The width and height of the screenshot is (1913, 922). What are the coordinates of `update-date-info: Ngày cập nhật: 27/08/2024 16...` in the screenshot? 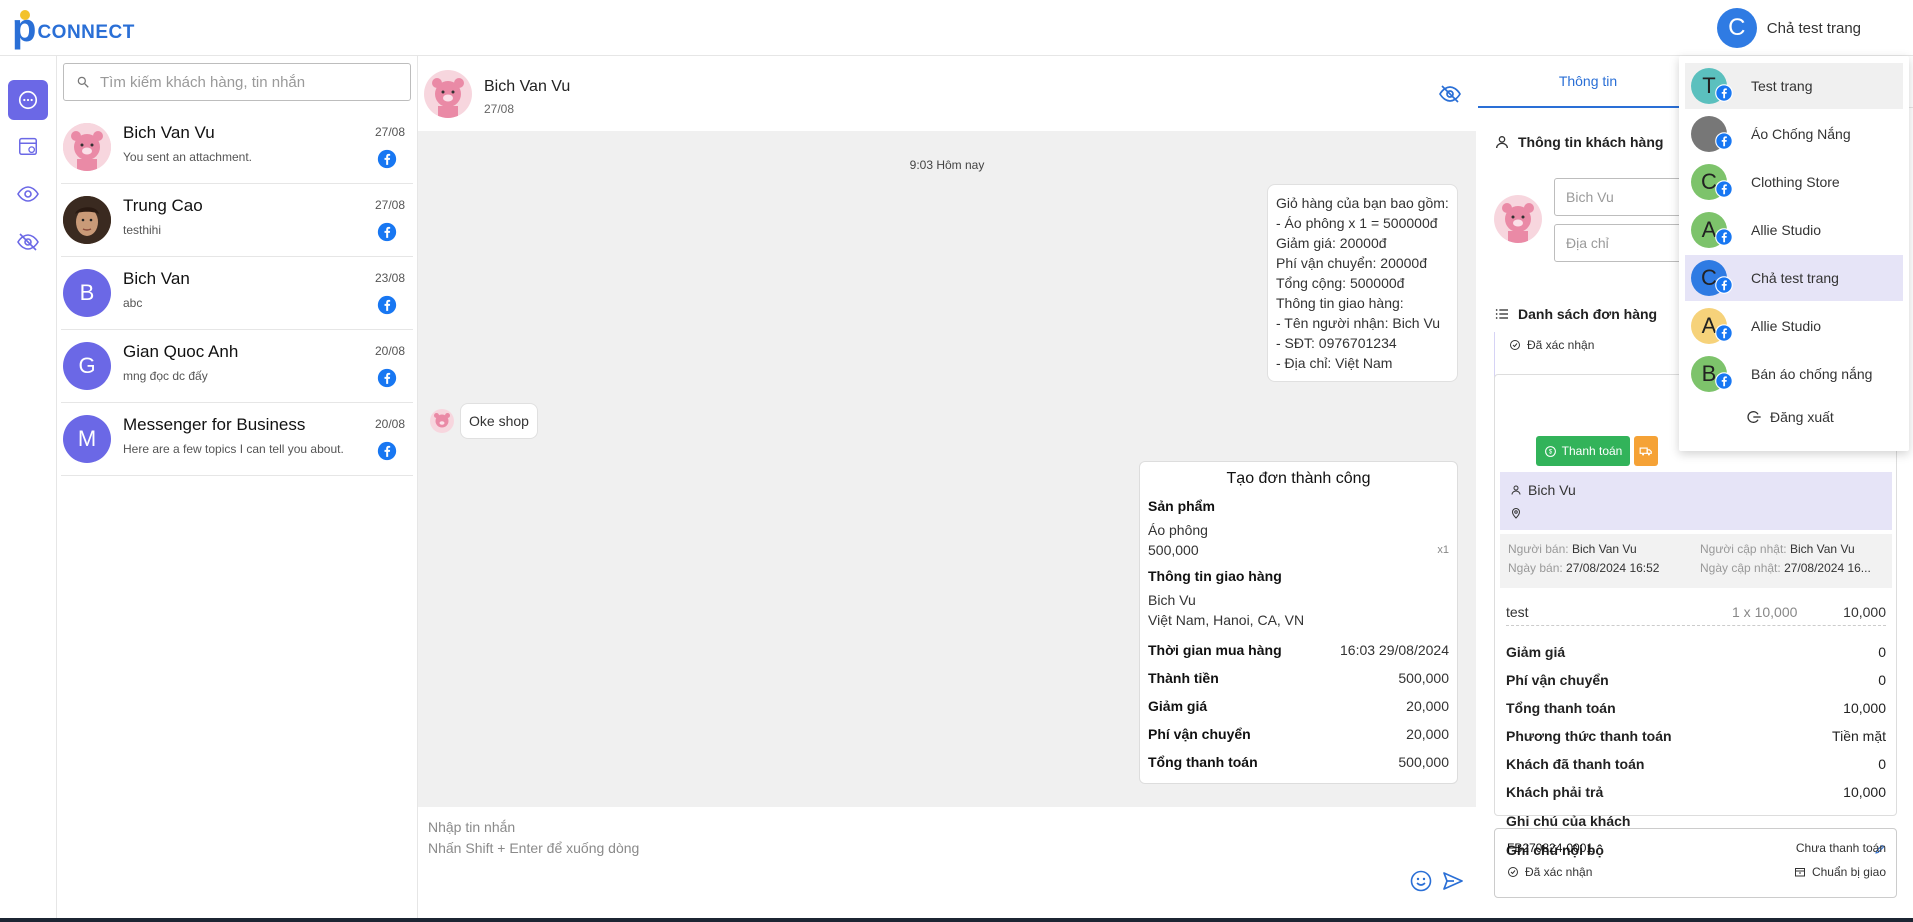 It's located at (1785, 568).